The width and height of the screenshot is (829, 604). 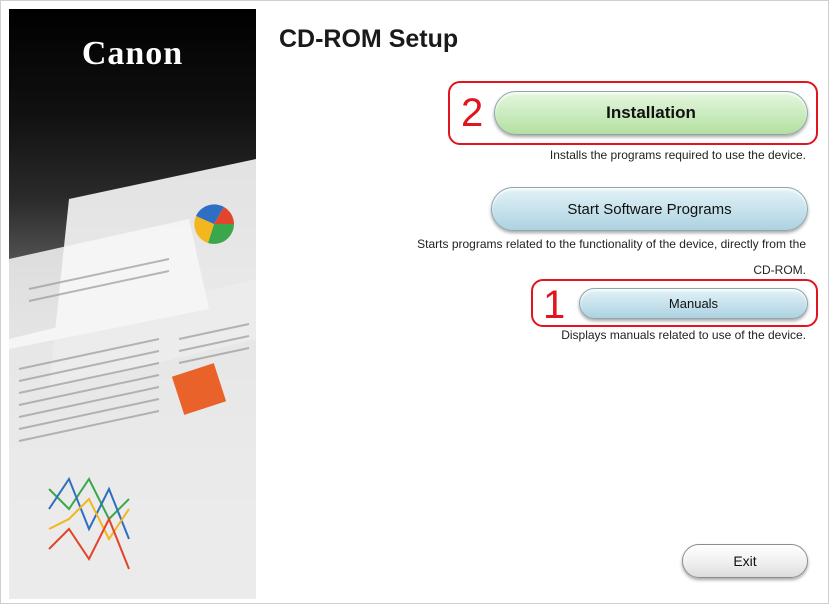 I want to click on start-software-button: Start Software Programs, so click(x=649, y=209).